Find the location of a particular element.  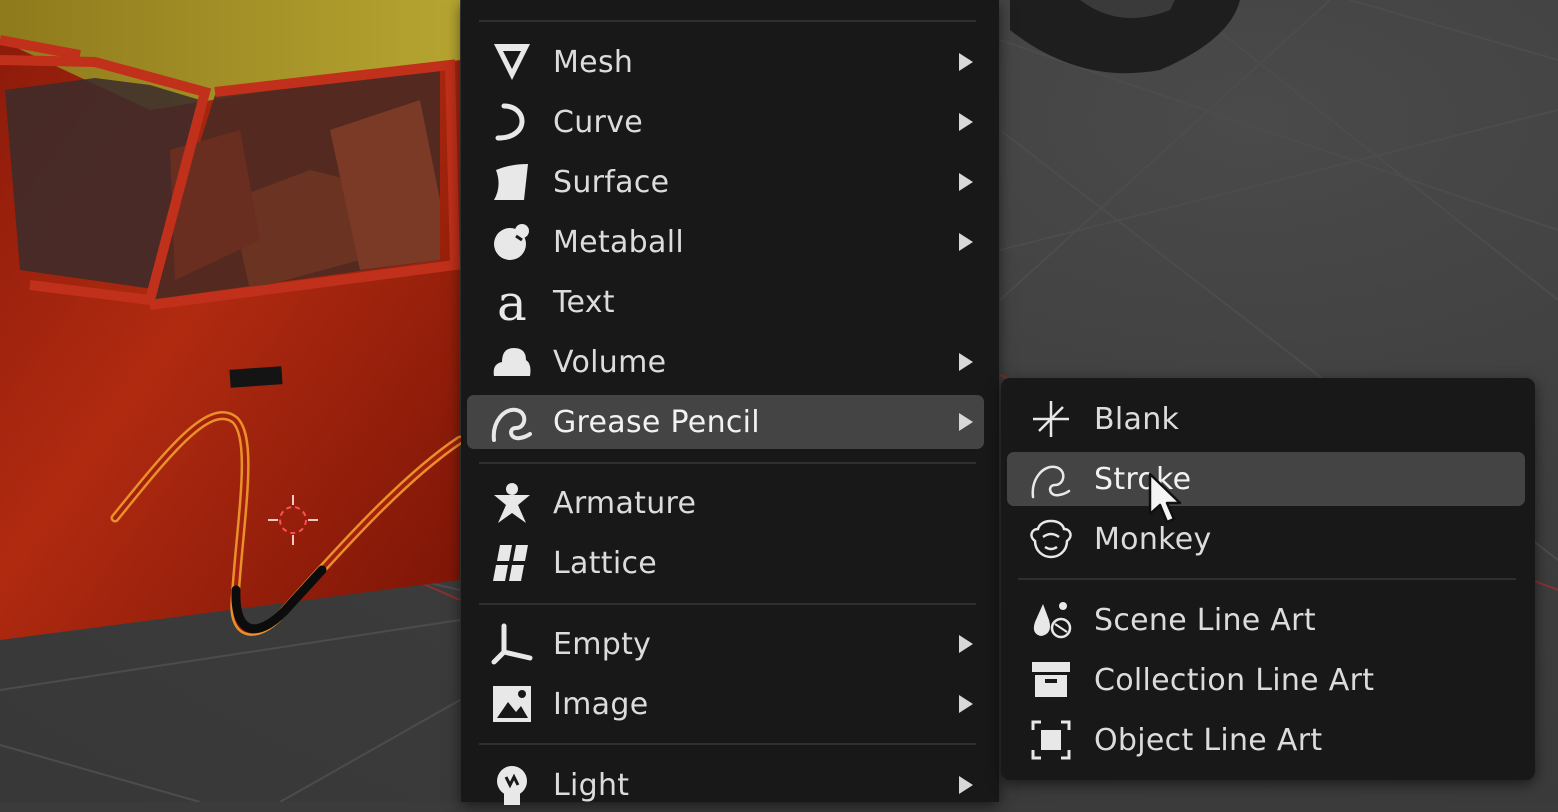

menu-item-label: Armature is located at coordinates (625, 503).